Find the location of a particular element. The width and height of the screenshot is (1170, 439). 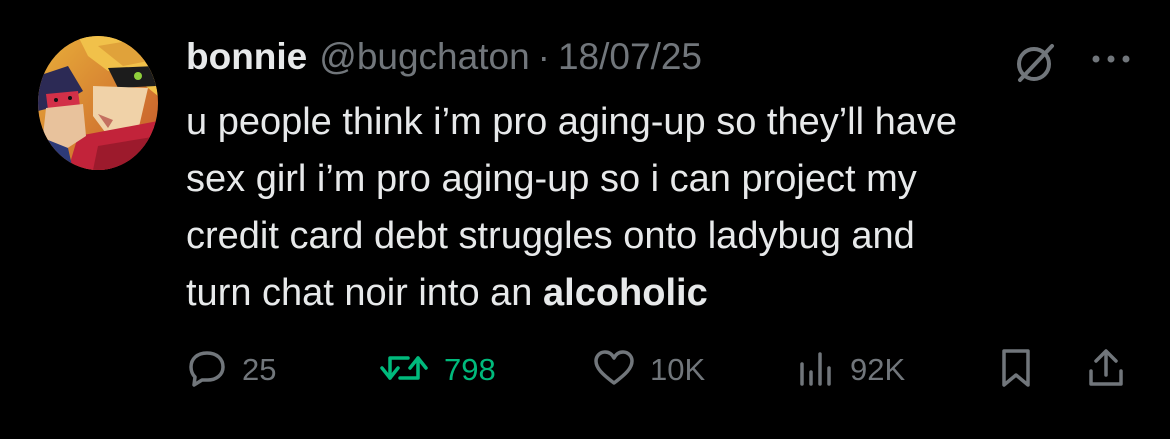

grok-icon is located at coordinates (1035, 63).